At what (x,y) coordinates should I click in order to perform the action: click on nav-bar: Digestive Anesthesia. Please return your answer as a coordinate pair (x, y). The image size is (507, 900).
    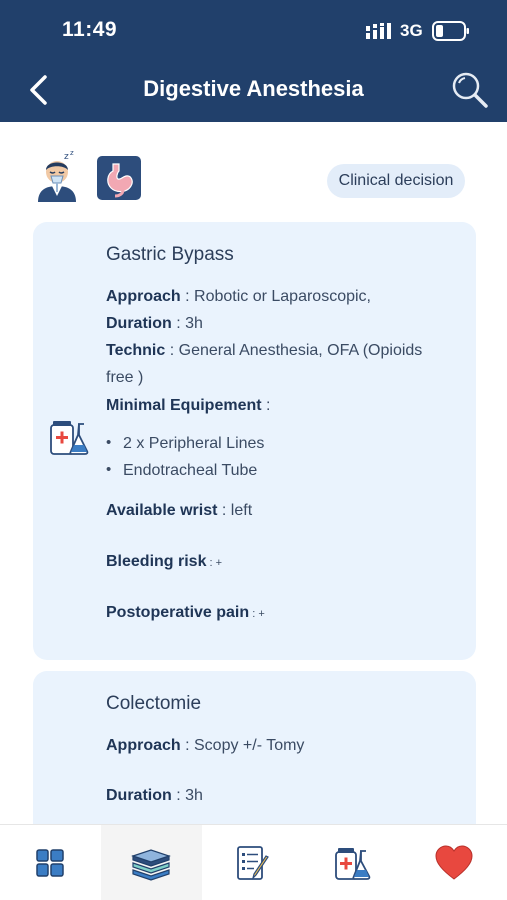
    Looking at the image, I should click on (253, 90).